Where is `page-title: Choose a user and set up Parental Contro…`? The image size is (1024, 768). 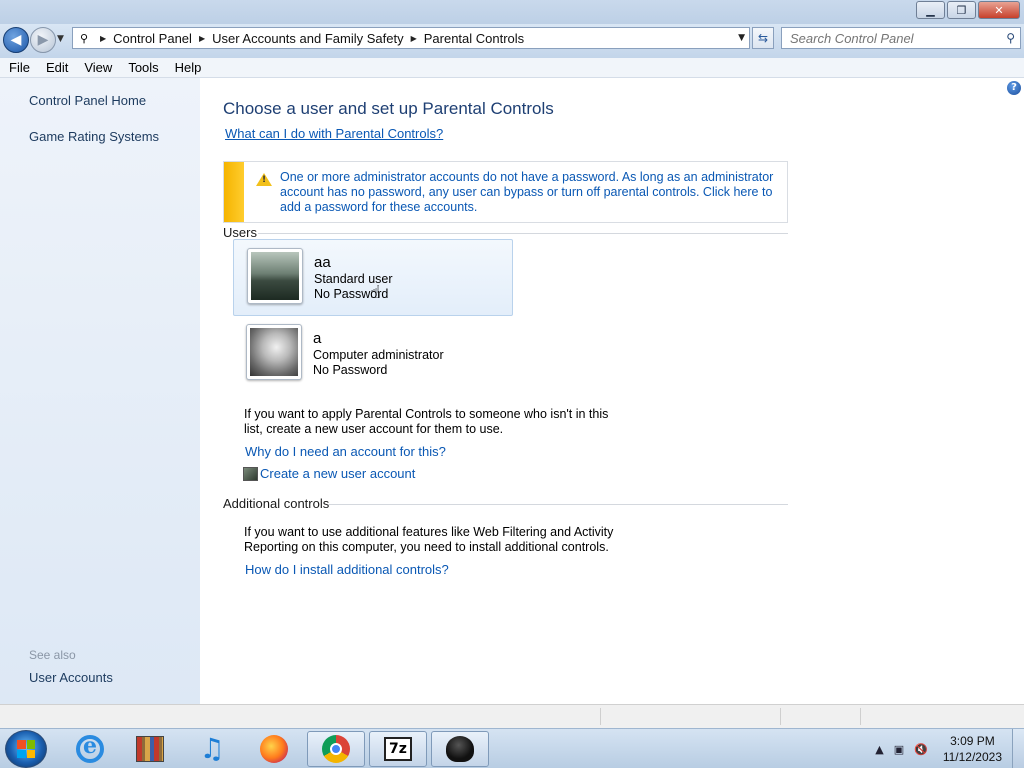 page-title: Choose a user and set up Parental Contro… is located at coordinates (388, 108).